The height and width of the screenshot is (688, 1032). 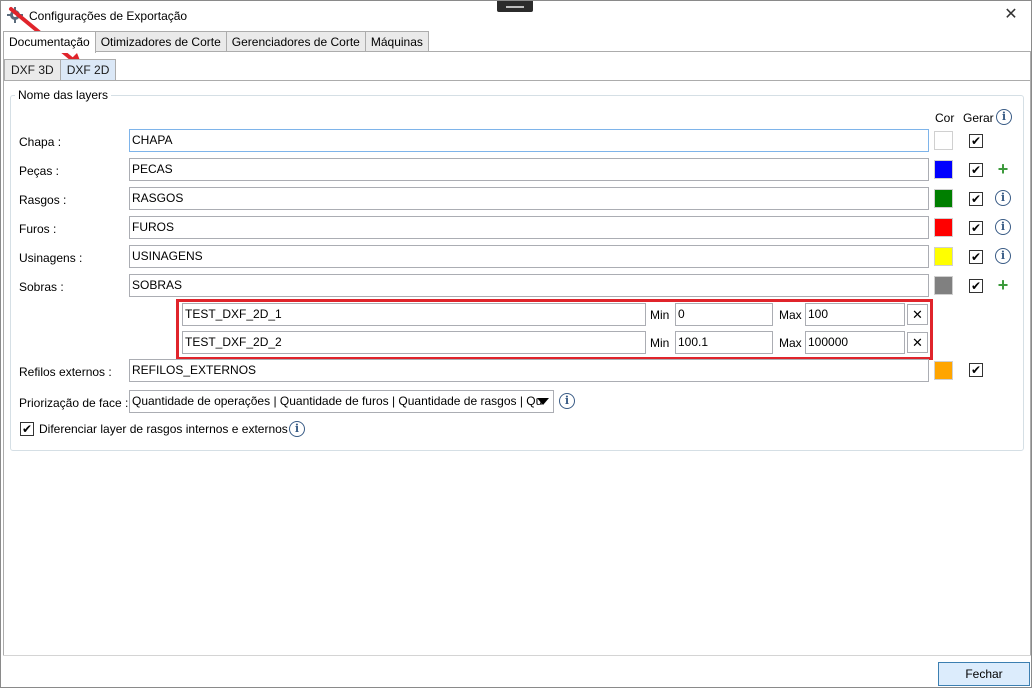 I want to click on sobras-layer-input: SOBRAS, so click(x=529, y=285).